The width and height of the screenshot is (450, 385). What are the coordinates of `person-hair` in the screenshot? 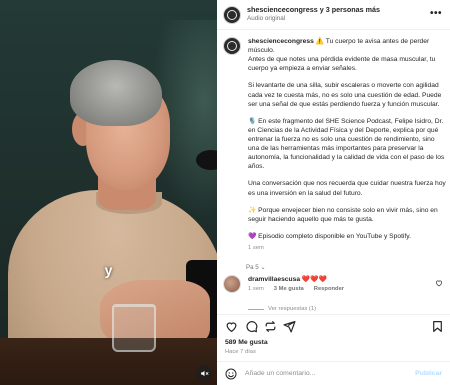 It's located at (116, 93).